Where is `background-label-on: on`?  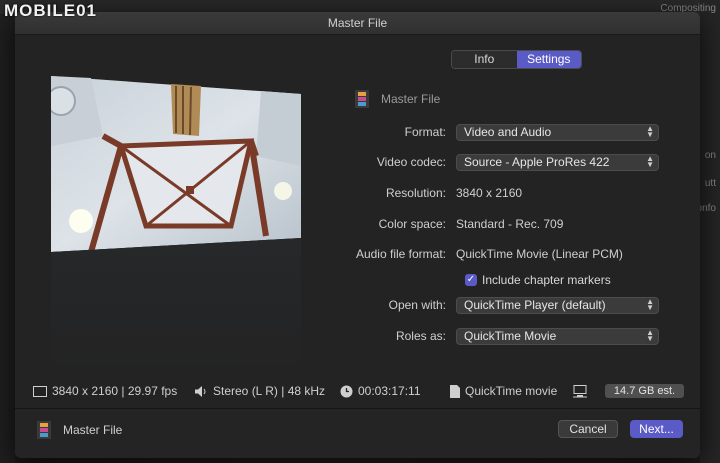
background-label-on: on is located at coordinates (710, 155).